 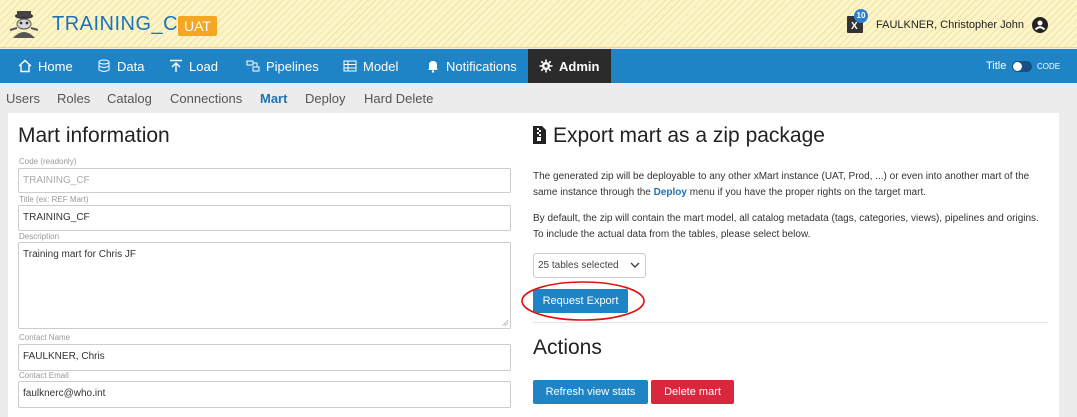 I want to click on subnav-roles: Roles, so click(x=73, y=98).